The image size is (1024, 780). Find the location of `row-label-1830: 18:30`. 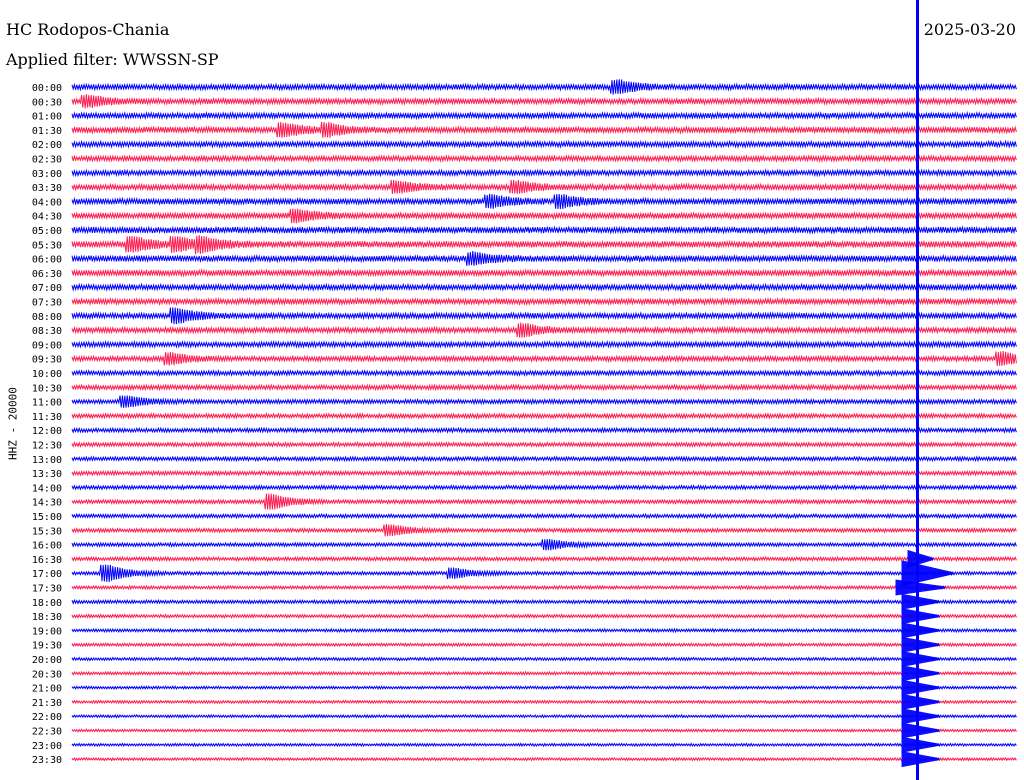

row-label-1830: 18:30 is located at coordinates (47, 617).